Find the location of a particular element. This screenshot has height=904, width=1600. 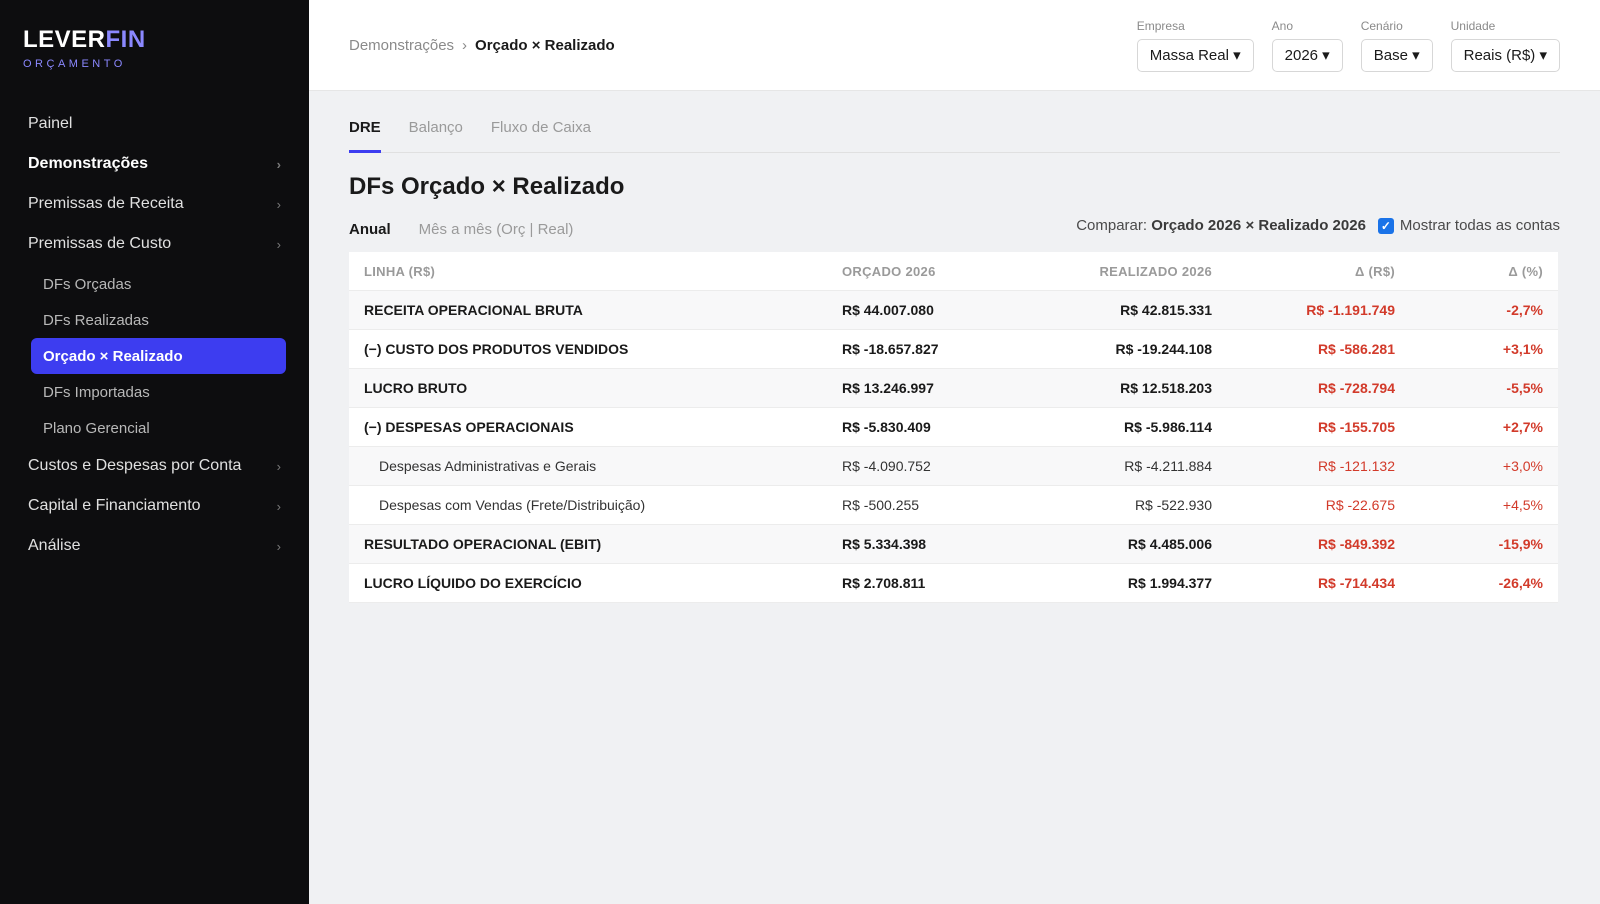

cell-realizado: R$ -522.930 is located at coordinates (1173, 505).